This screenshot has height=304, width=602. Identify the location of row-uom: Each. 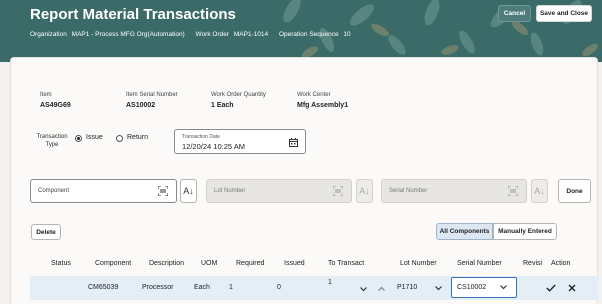
(202, 287).